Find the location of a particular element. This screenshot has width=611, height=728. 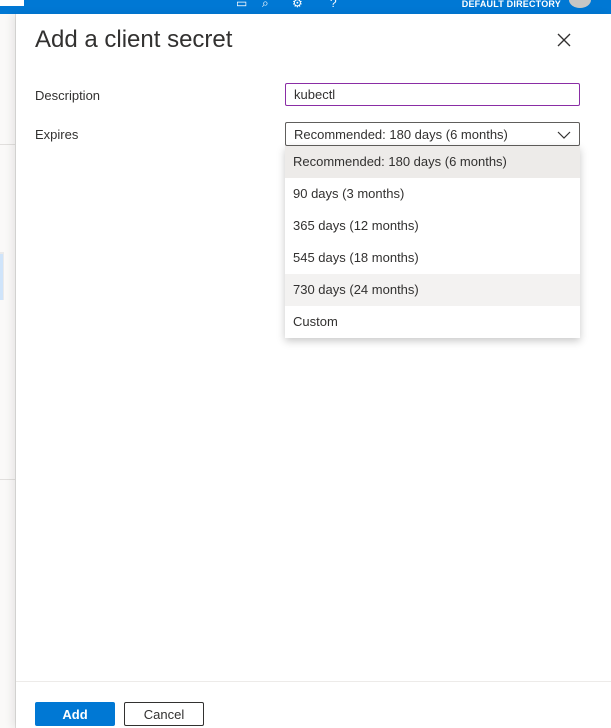

expires-dropdown: Recommended: 180 days (6 months) is located at coordinates (432, 134).